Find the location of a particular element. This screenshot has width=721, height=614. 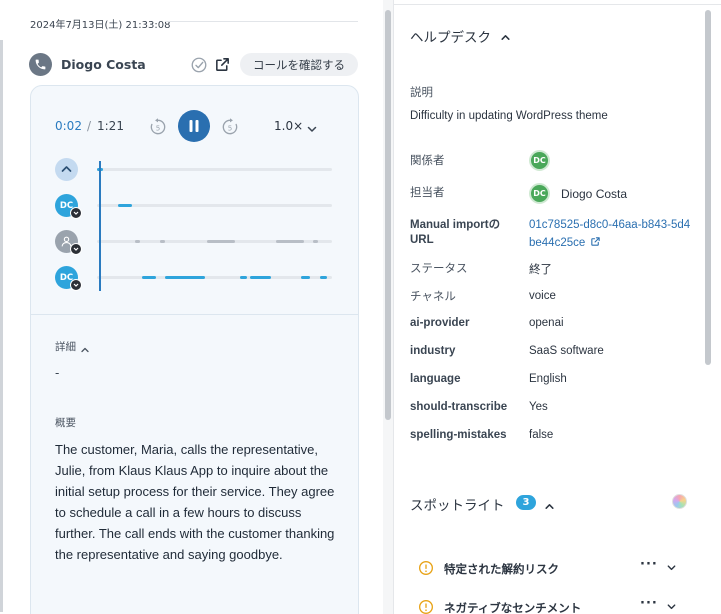

spelling-mistakes-value: false is located at coordinates (541, 435).